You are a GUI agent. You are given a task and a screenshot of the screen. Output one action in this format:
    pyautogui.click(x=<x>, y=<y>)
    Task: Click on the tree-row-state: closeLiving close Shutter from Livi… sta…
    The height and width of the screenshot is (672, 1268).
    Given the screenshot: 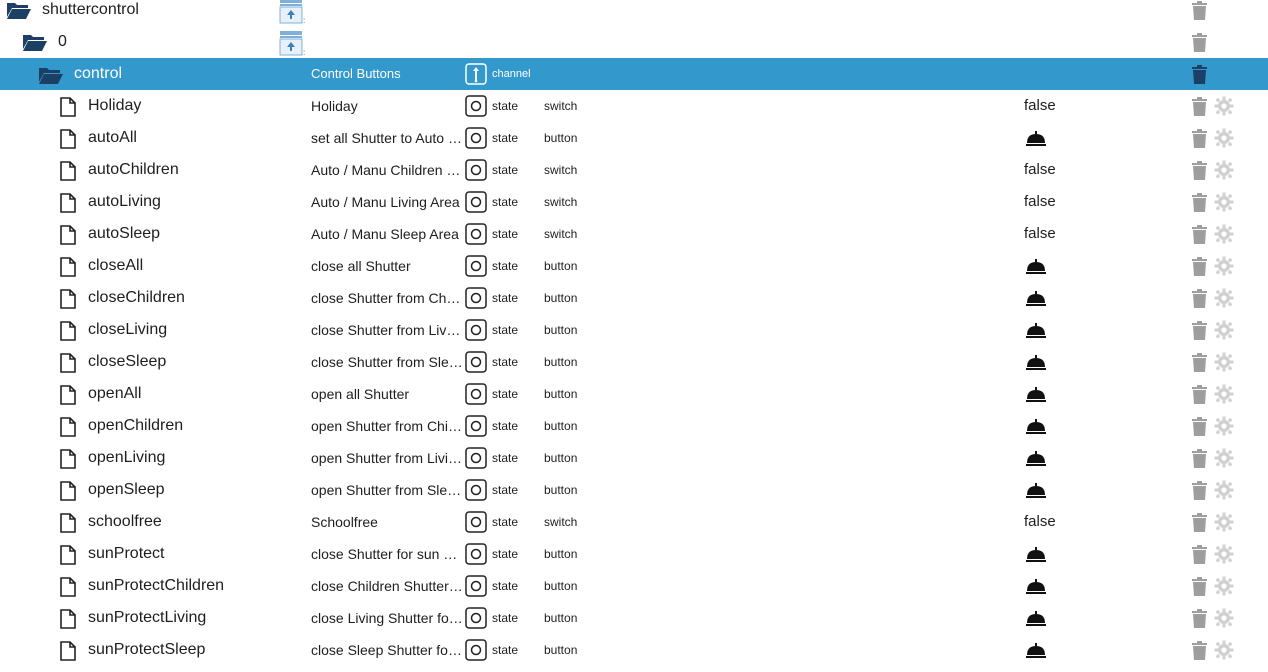 What is the action you would take?
    pyautogui.click(x=634, y=330)
    